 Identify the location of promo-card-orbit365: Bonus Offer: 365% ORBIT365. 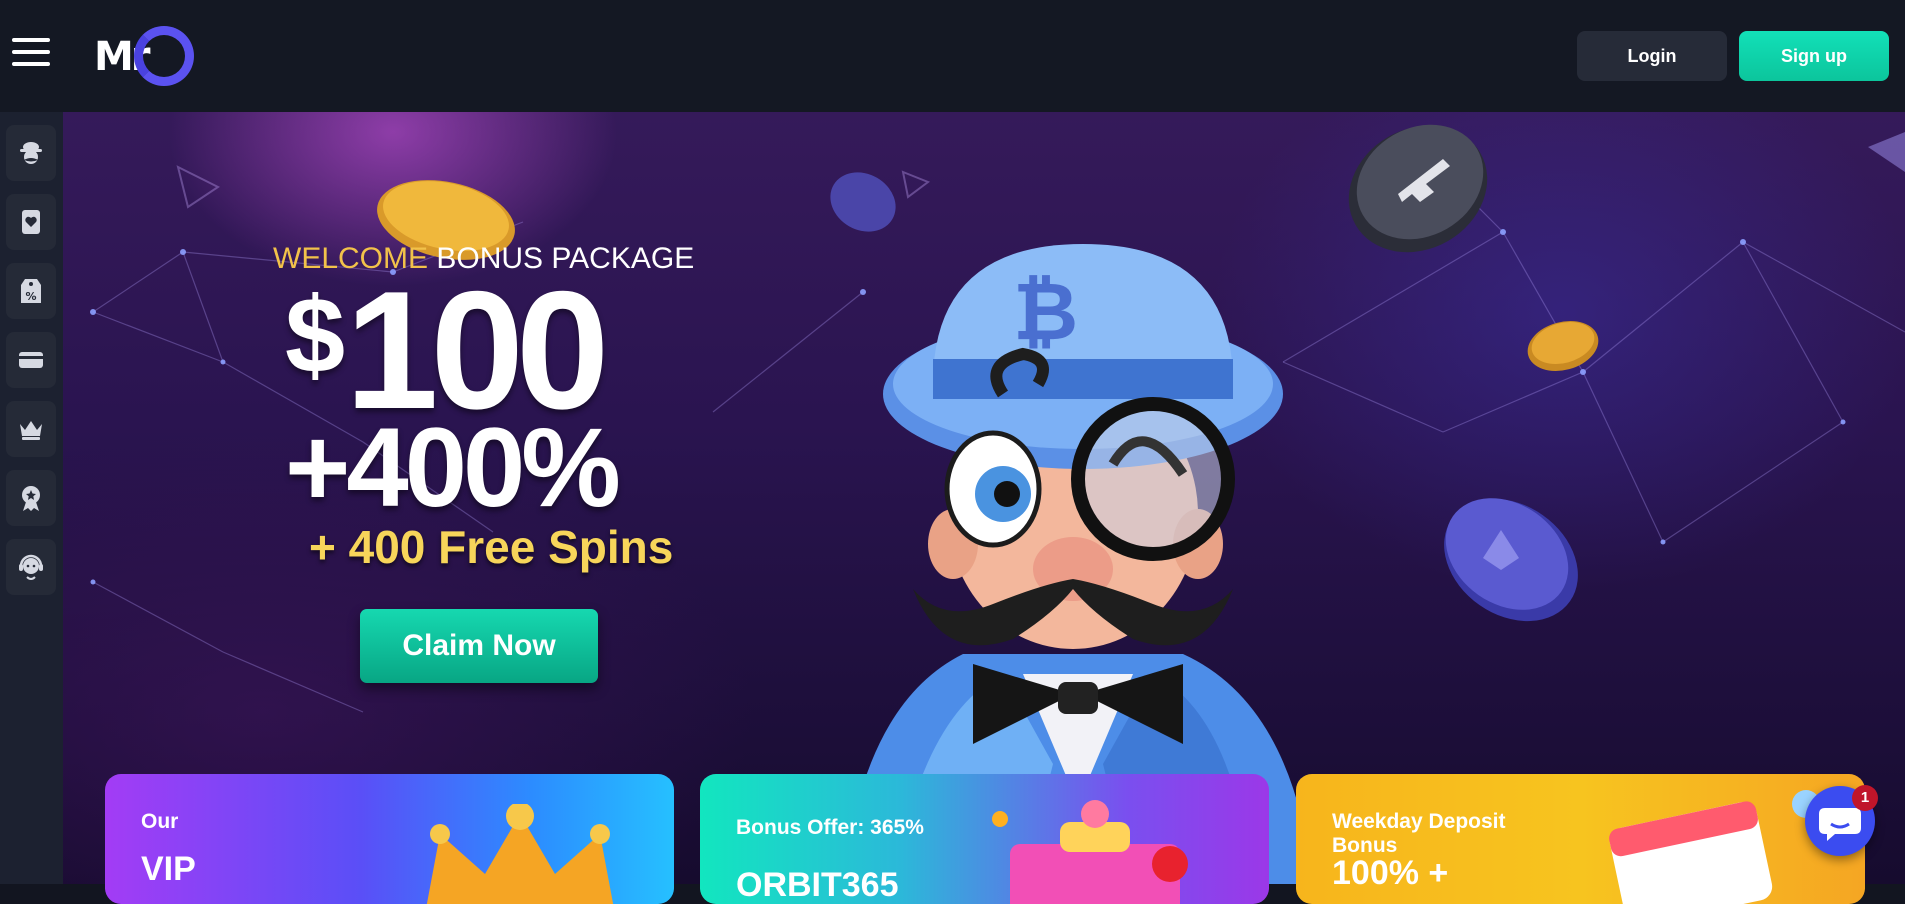
(984, 839).